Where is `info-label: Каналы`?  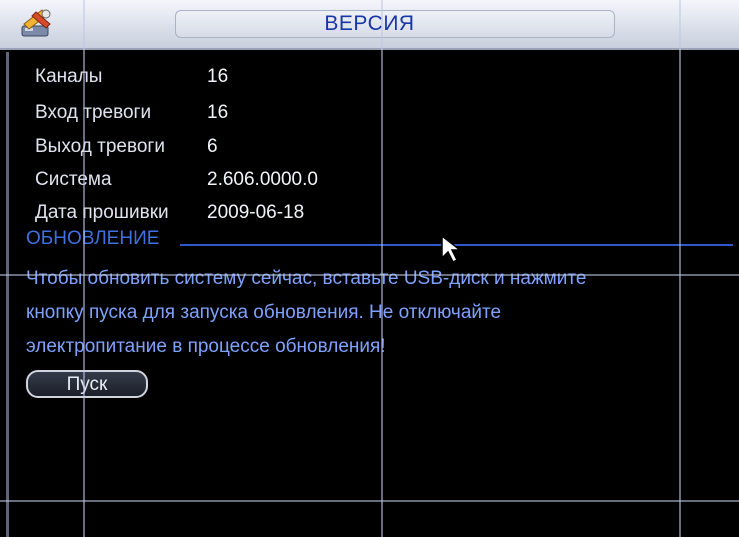
info-label: Каналы is located at coordinates (69, 76).